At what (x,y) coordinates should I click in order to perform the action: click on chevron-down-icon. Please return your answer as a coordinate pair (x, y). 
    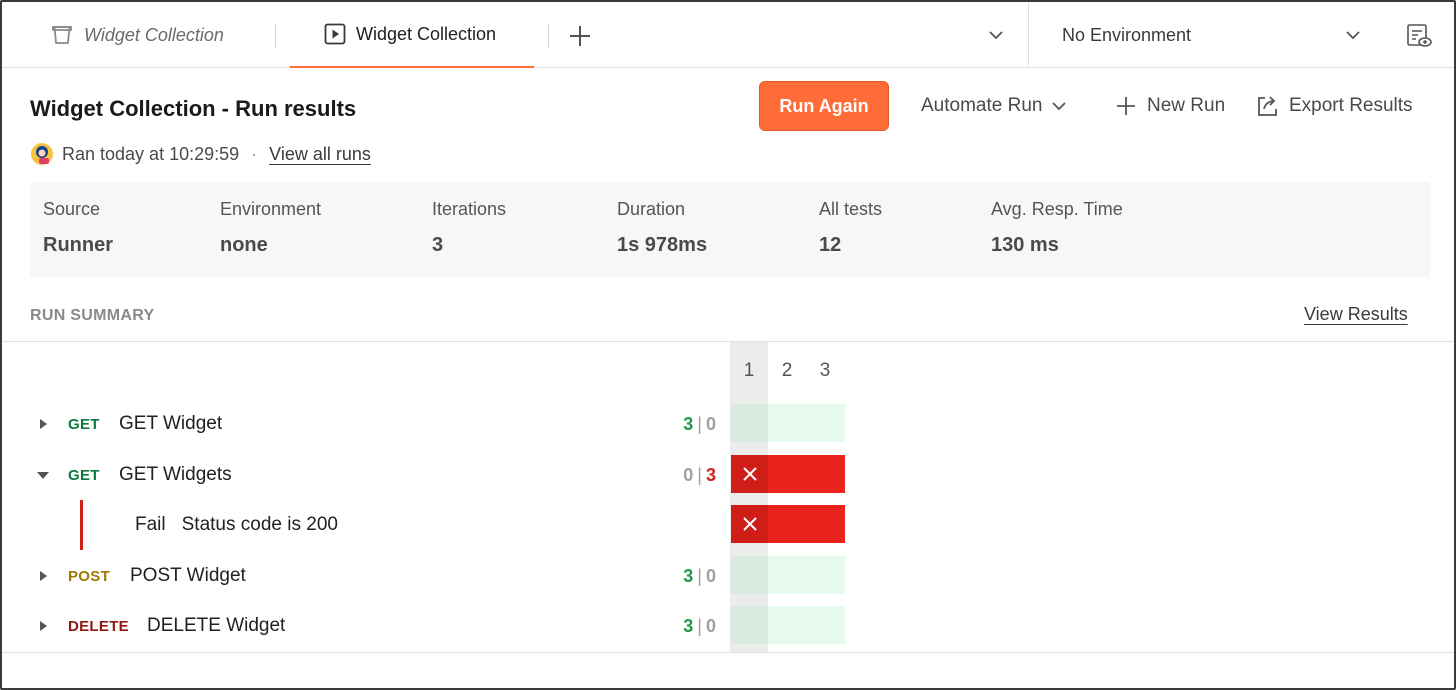
    Looking at the image, I should click on (1059, 106).